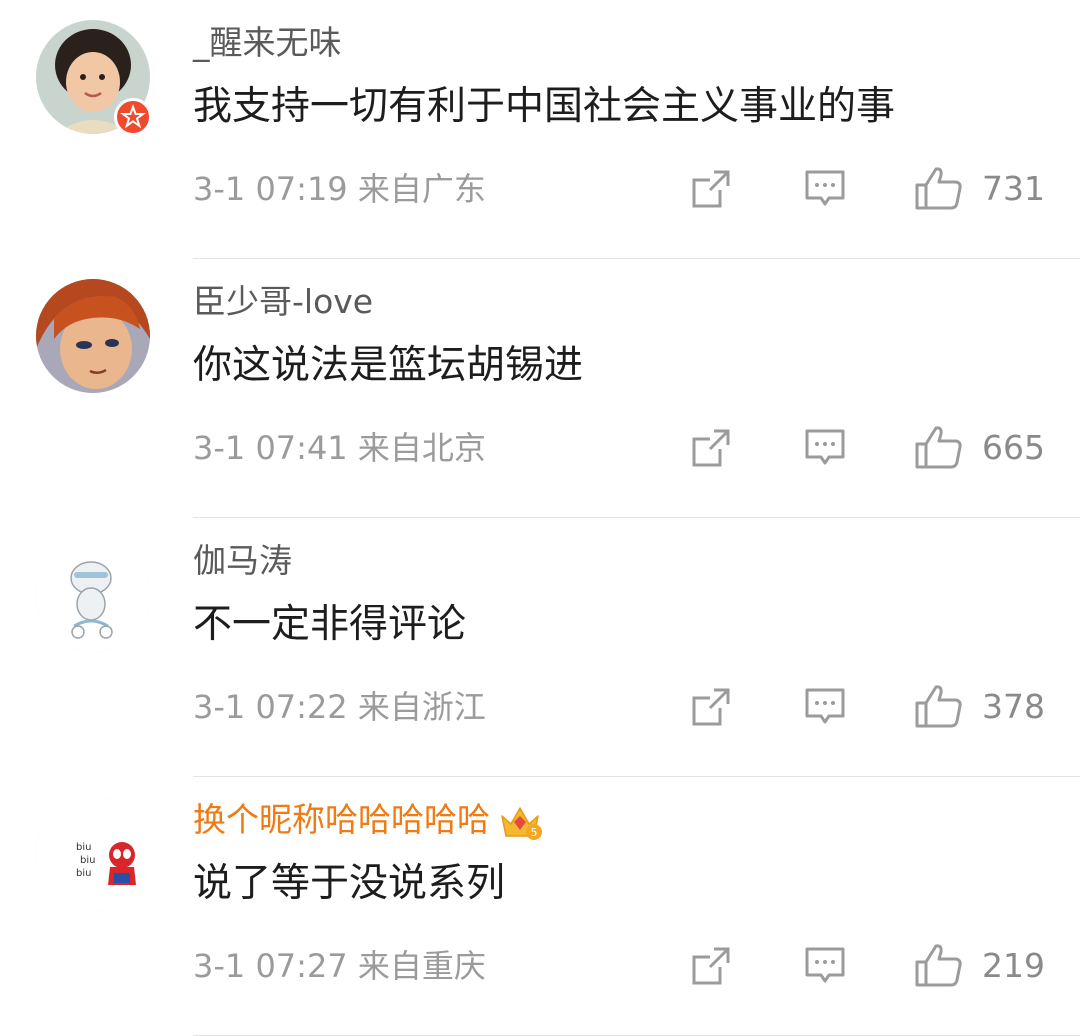  Describe the element at coordinates (133, 117) in the screenshot. I see `verified-badge-icon` at that location.